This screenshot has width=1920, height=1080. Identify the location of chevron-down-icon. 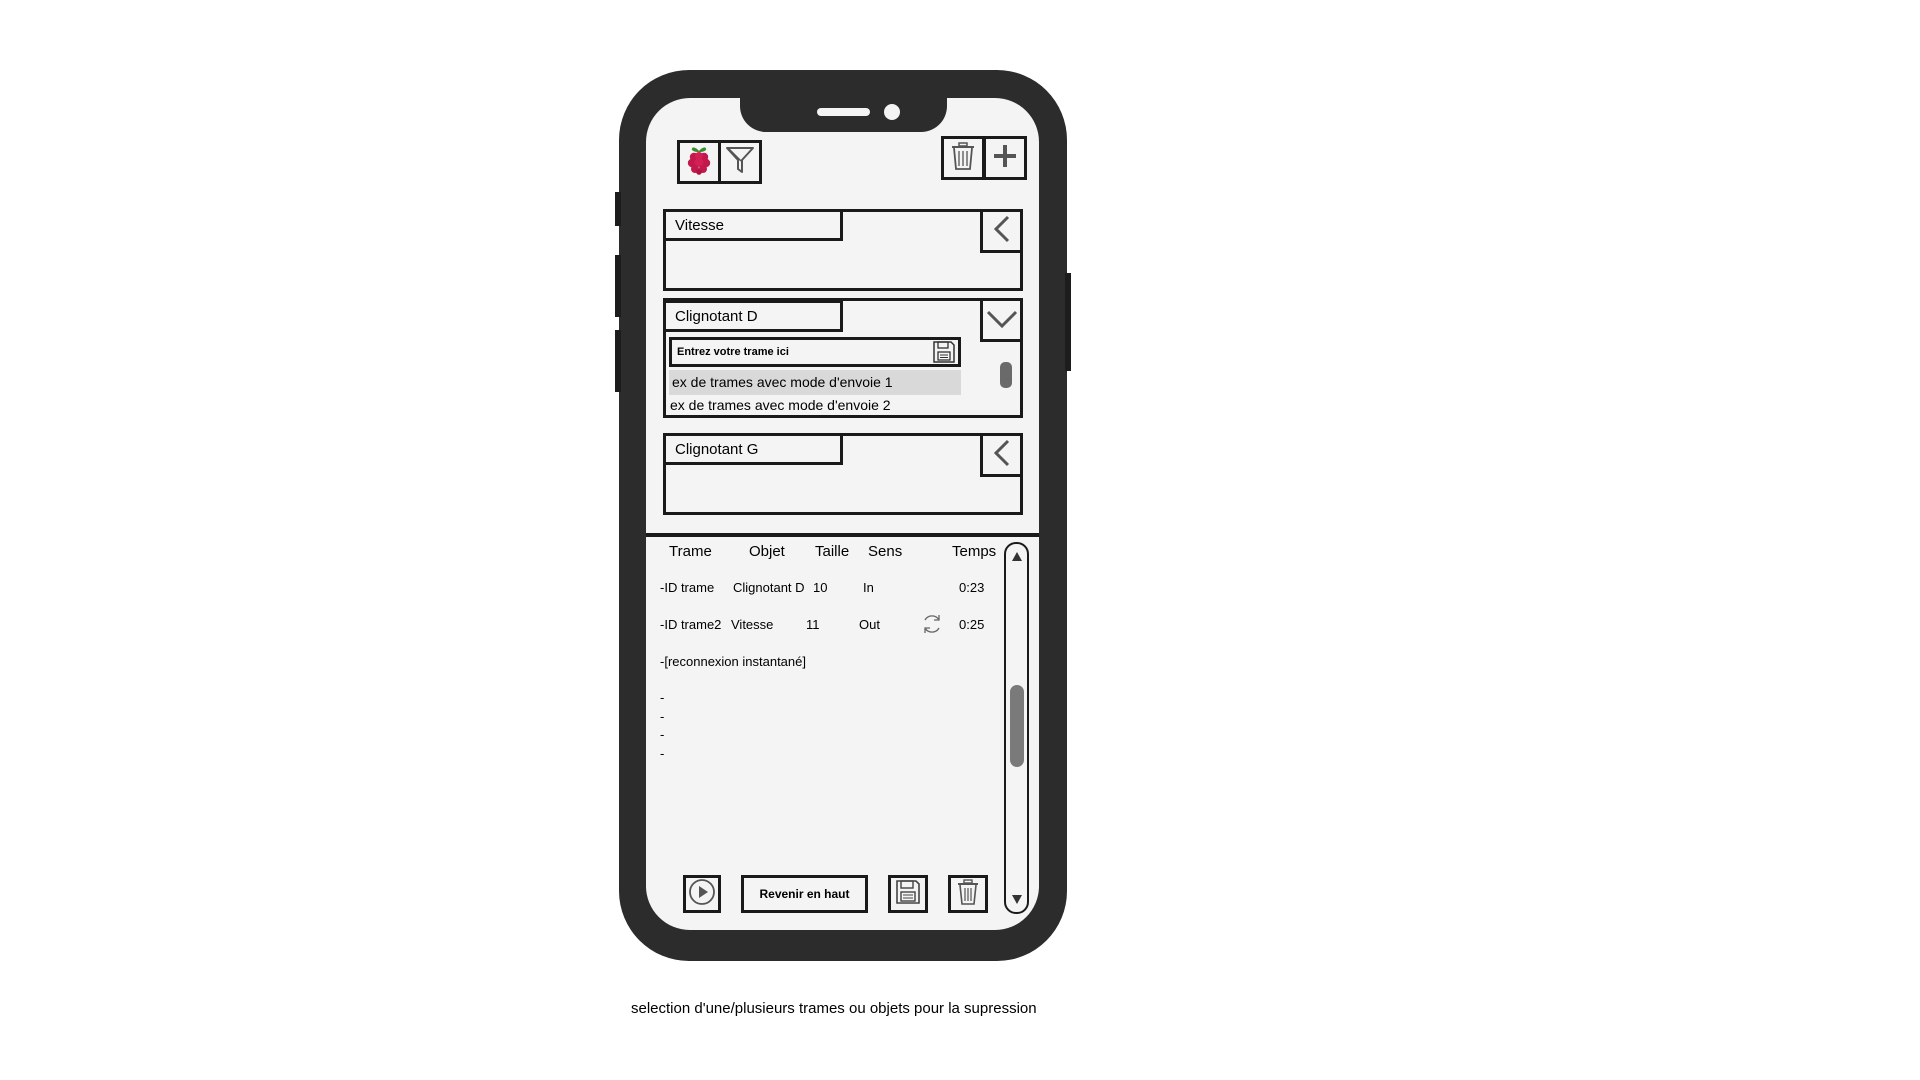
(1002, 320).